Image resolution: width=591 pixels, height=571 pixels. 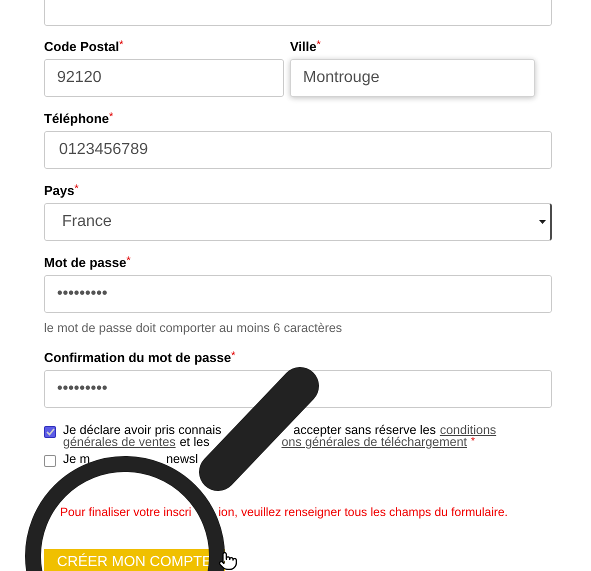 I want to click on terms-link: conditions, so click(x=468, y=430).